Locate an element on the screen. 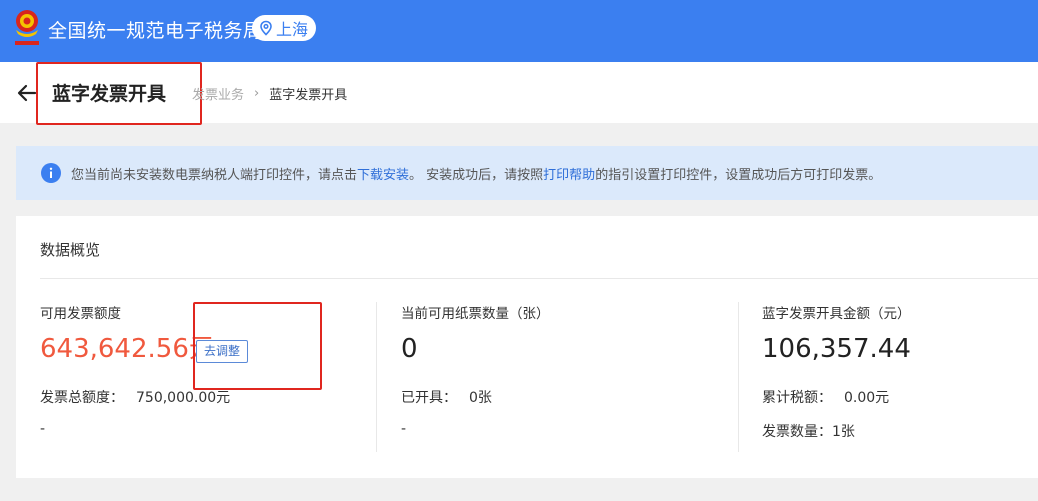 This screenshot has width=1038, height=501. total-quota-row: 发票总额度： 750,000.00元 is located at coordinates (205, 397).